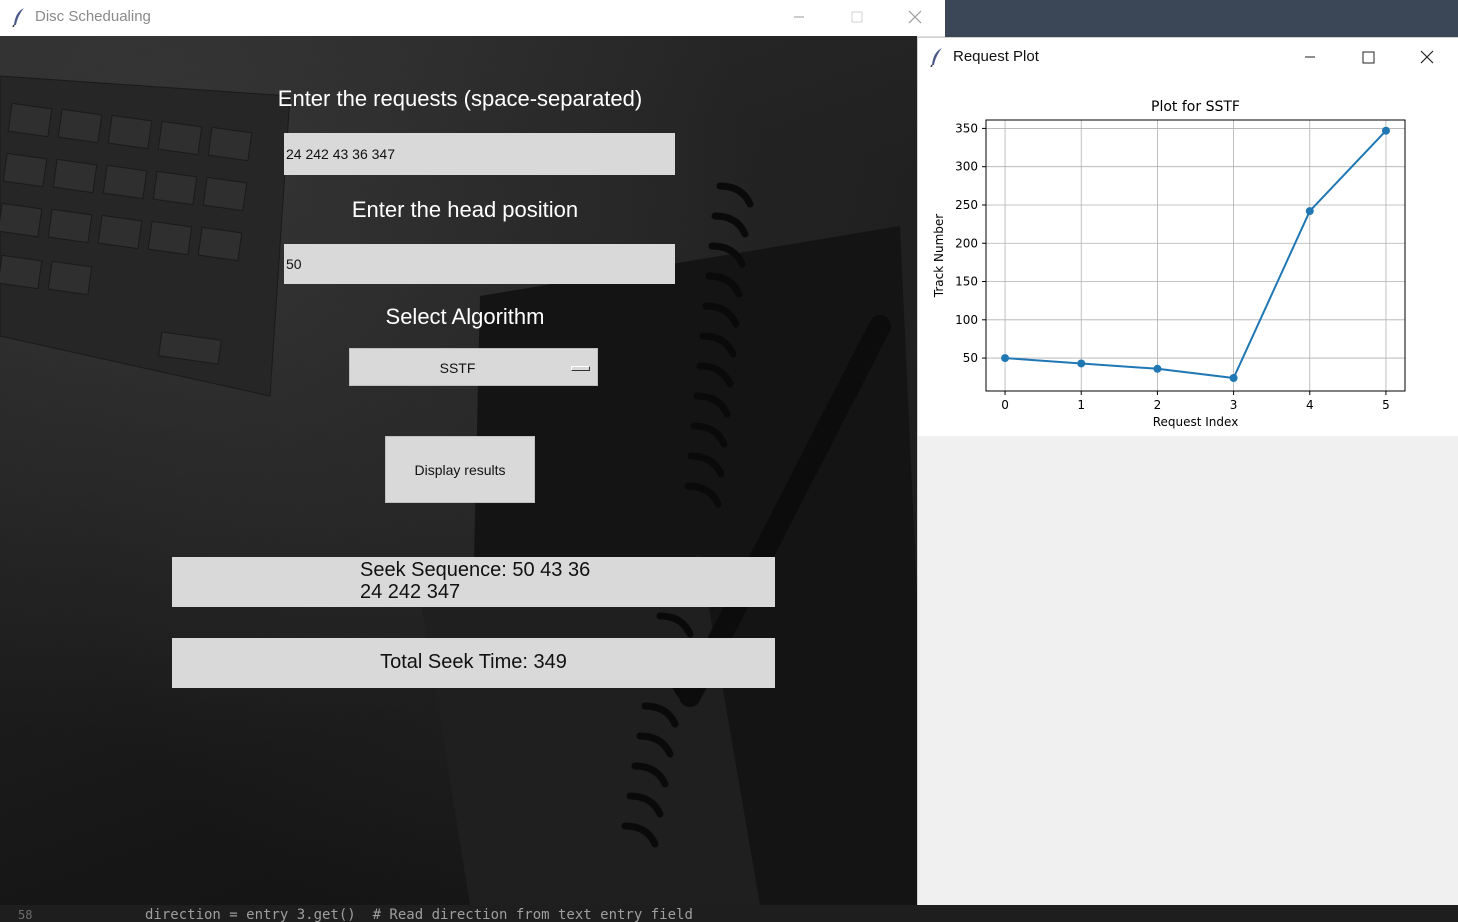 This screenshot has height=922, width=1458. Describe the element at coordinates (479, 154) in the screenshot. I see `requests-input` at that location.